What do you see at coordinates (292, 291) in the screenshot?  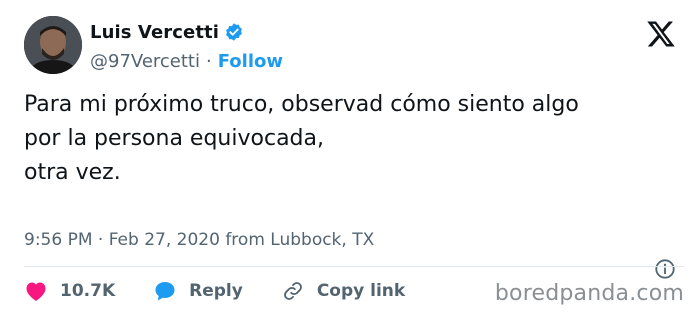 I see `link-icon` at bounding box center [292, 291].